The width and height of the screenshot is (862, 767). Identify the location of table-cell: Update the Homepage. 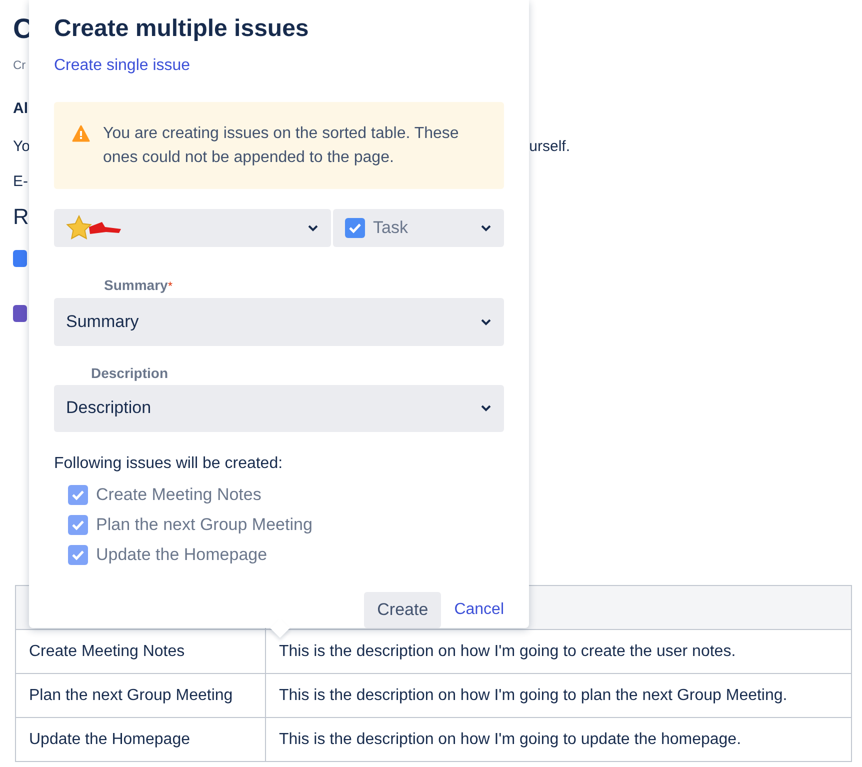
(141, 740).